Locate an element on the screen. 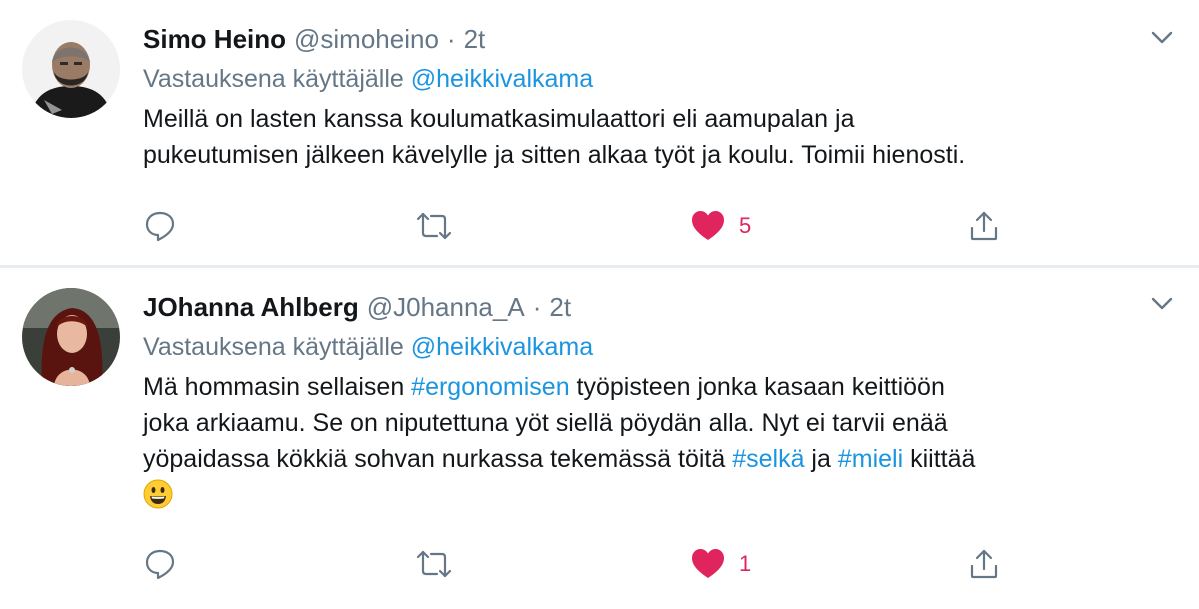 This screenshot has width=1199, height=609. hashtag-link: #ergonomisen is located at coordinates (490, 387).